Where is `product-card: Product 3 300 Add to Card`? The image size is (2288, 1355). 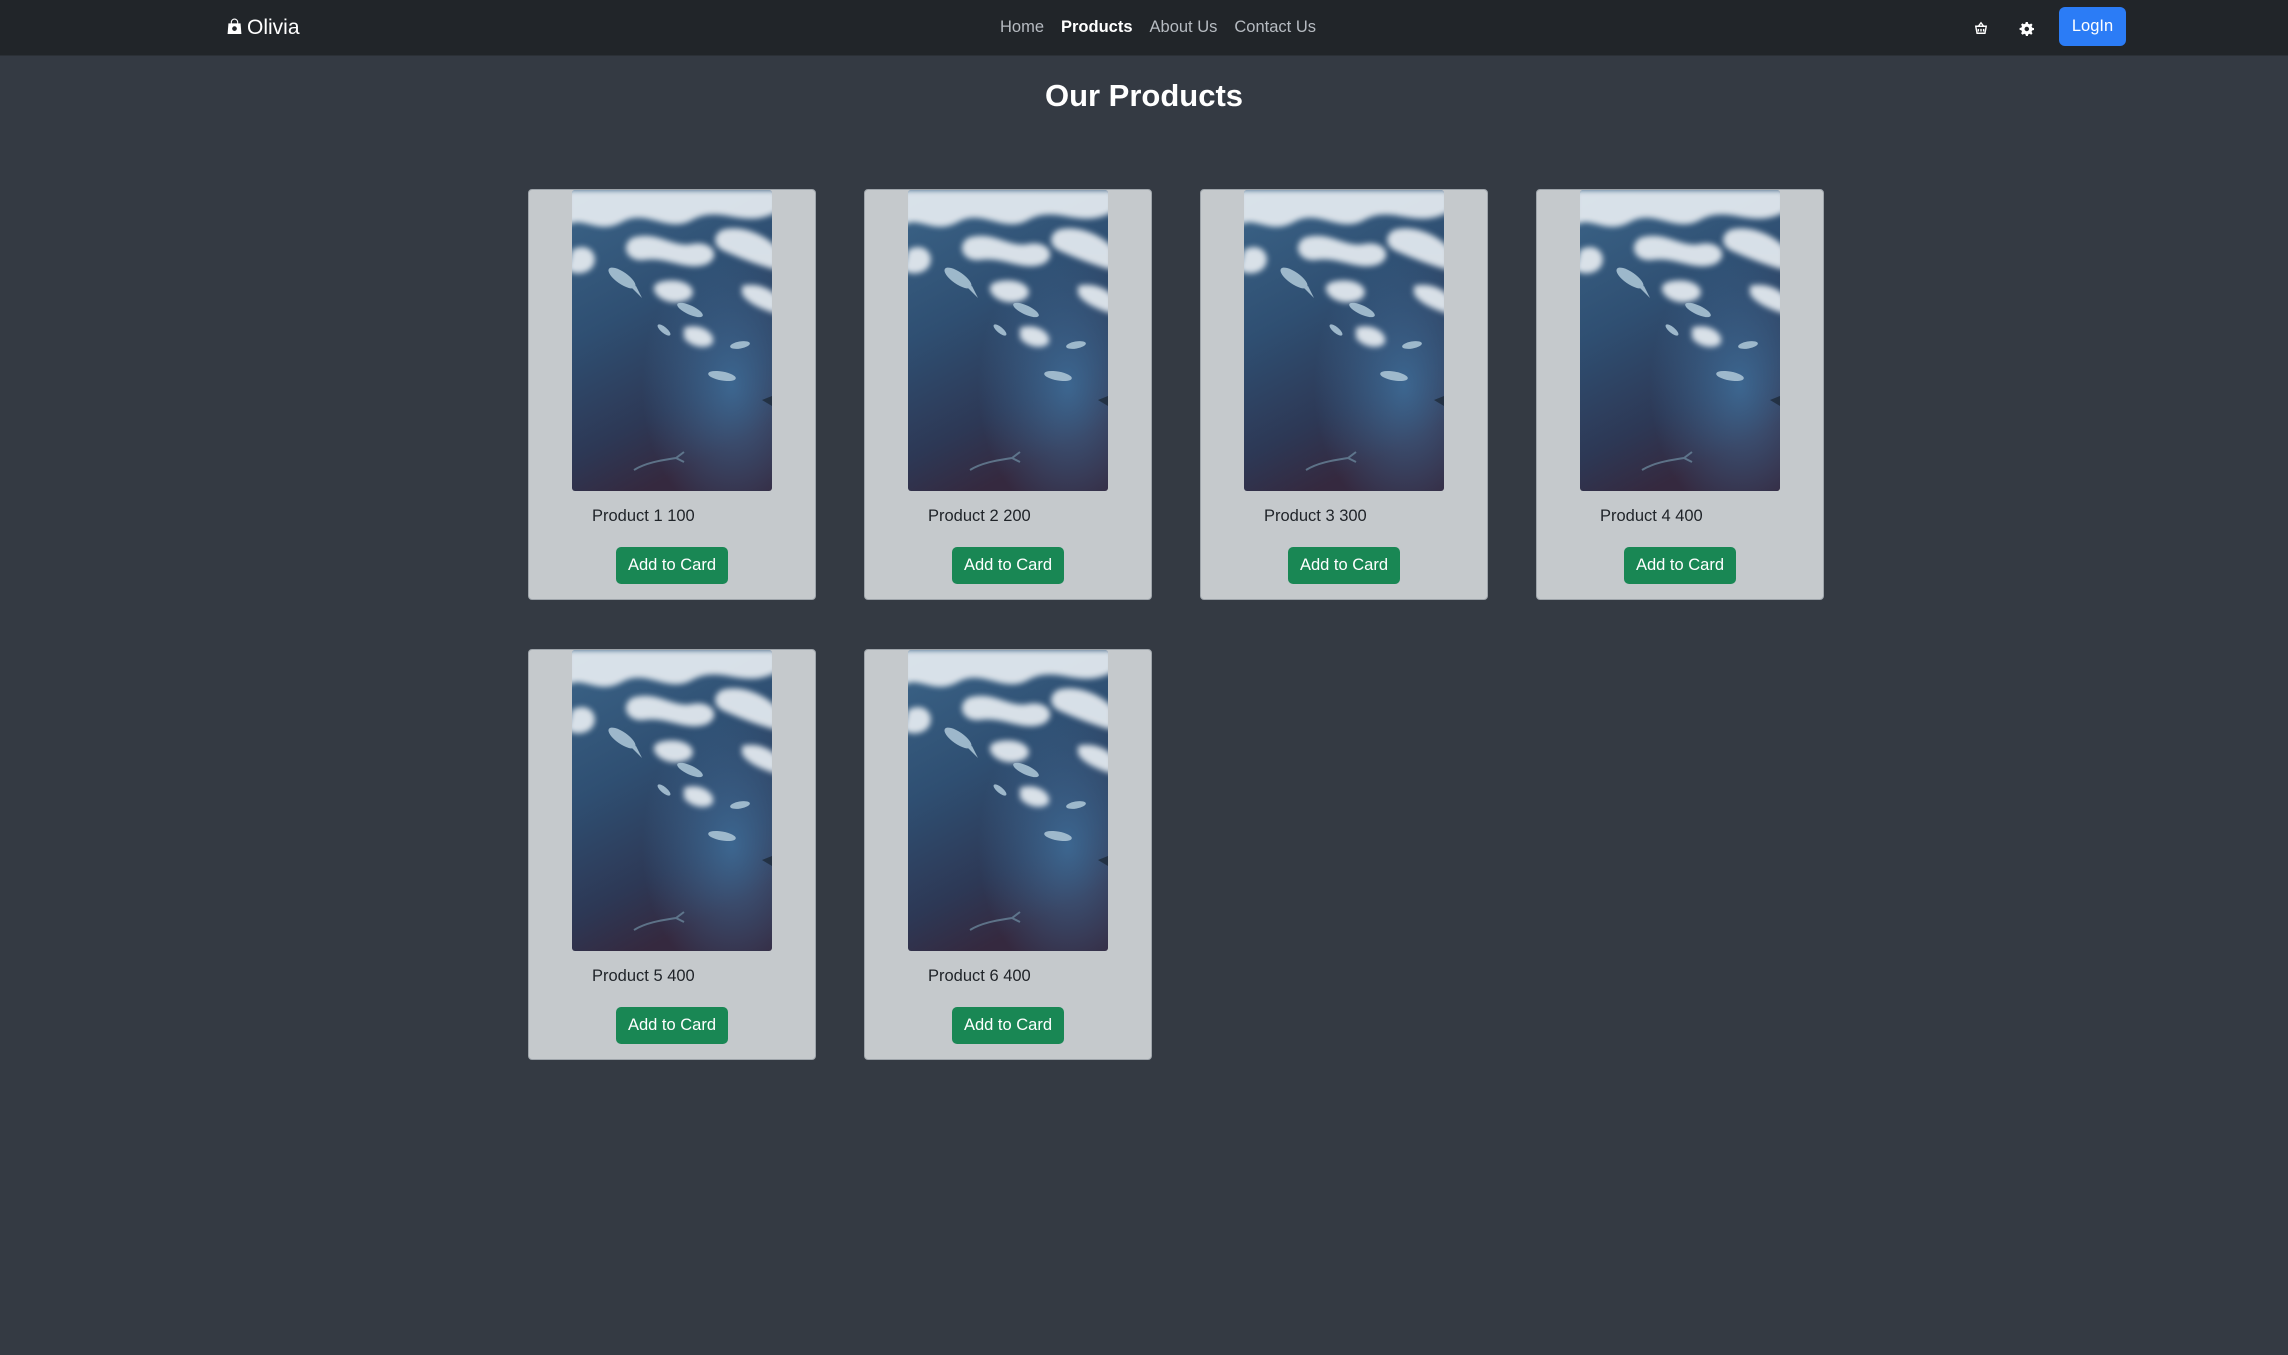 product-card: Product 3 300 Add to Card is located at coordinates (1344, 394).